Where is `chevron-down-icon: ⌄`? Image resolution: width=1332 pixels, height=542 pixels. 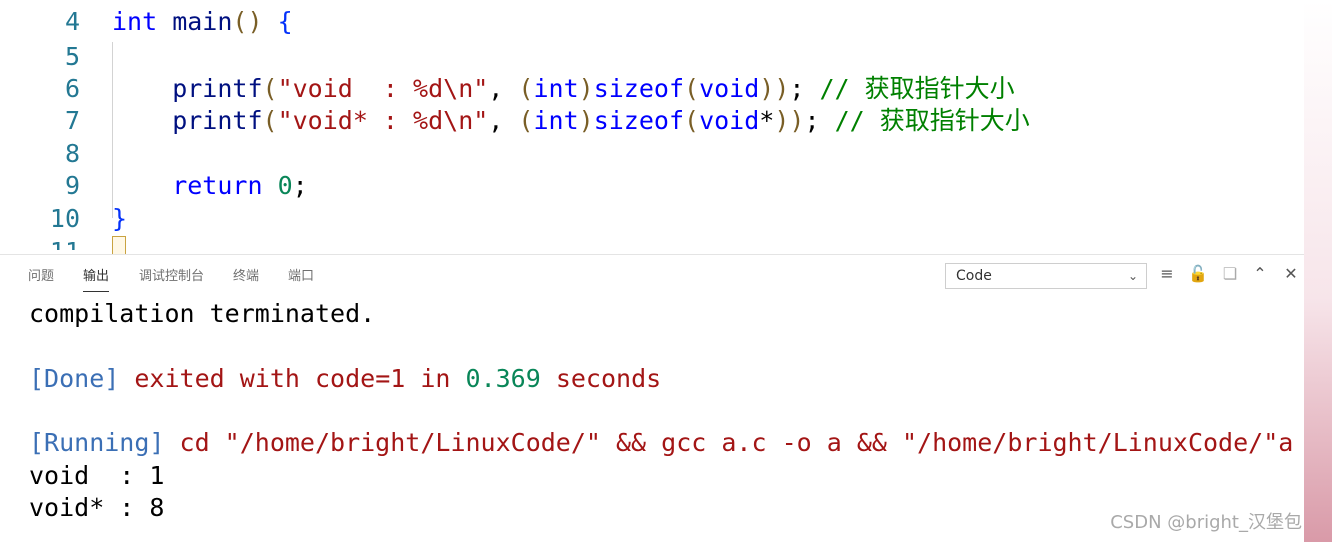
chevron-down-icon: ⌄ is located at coordinates (1132, 276).